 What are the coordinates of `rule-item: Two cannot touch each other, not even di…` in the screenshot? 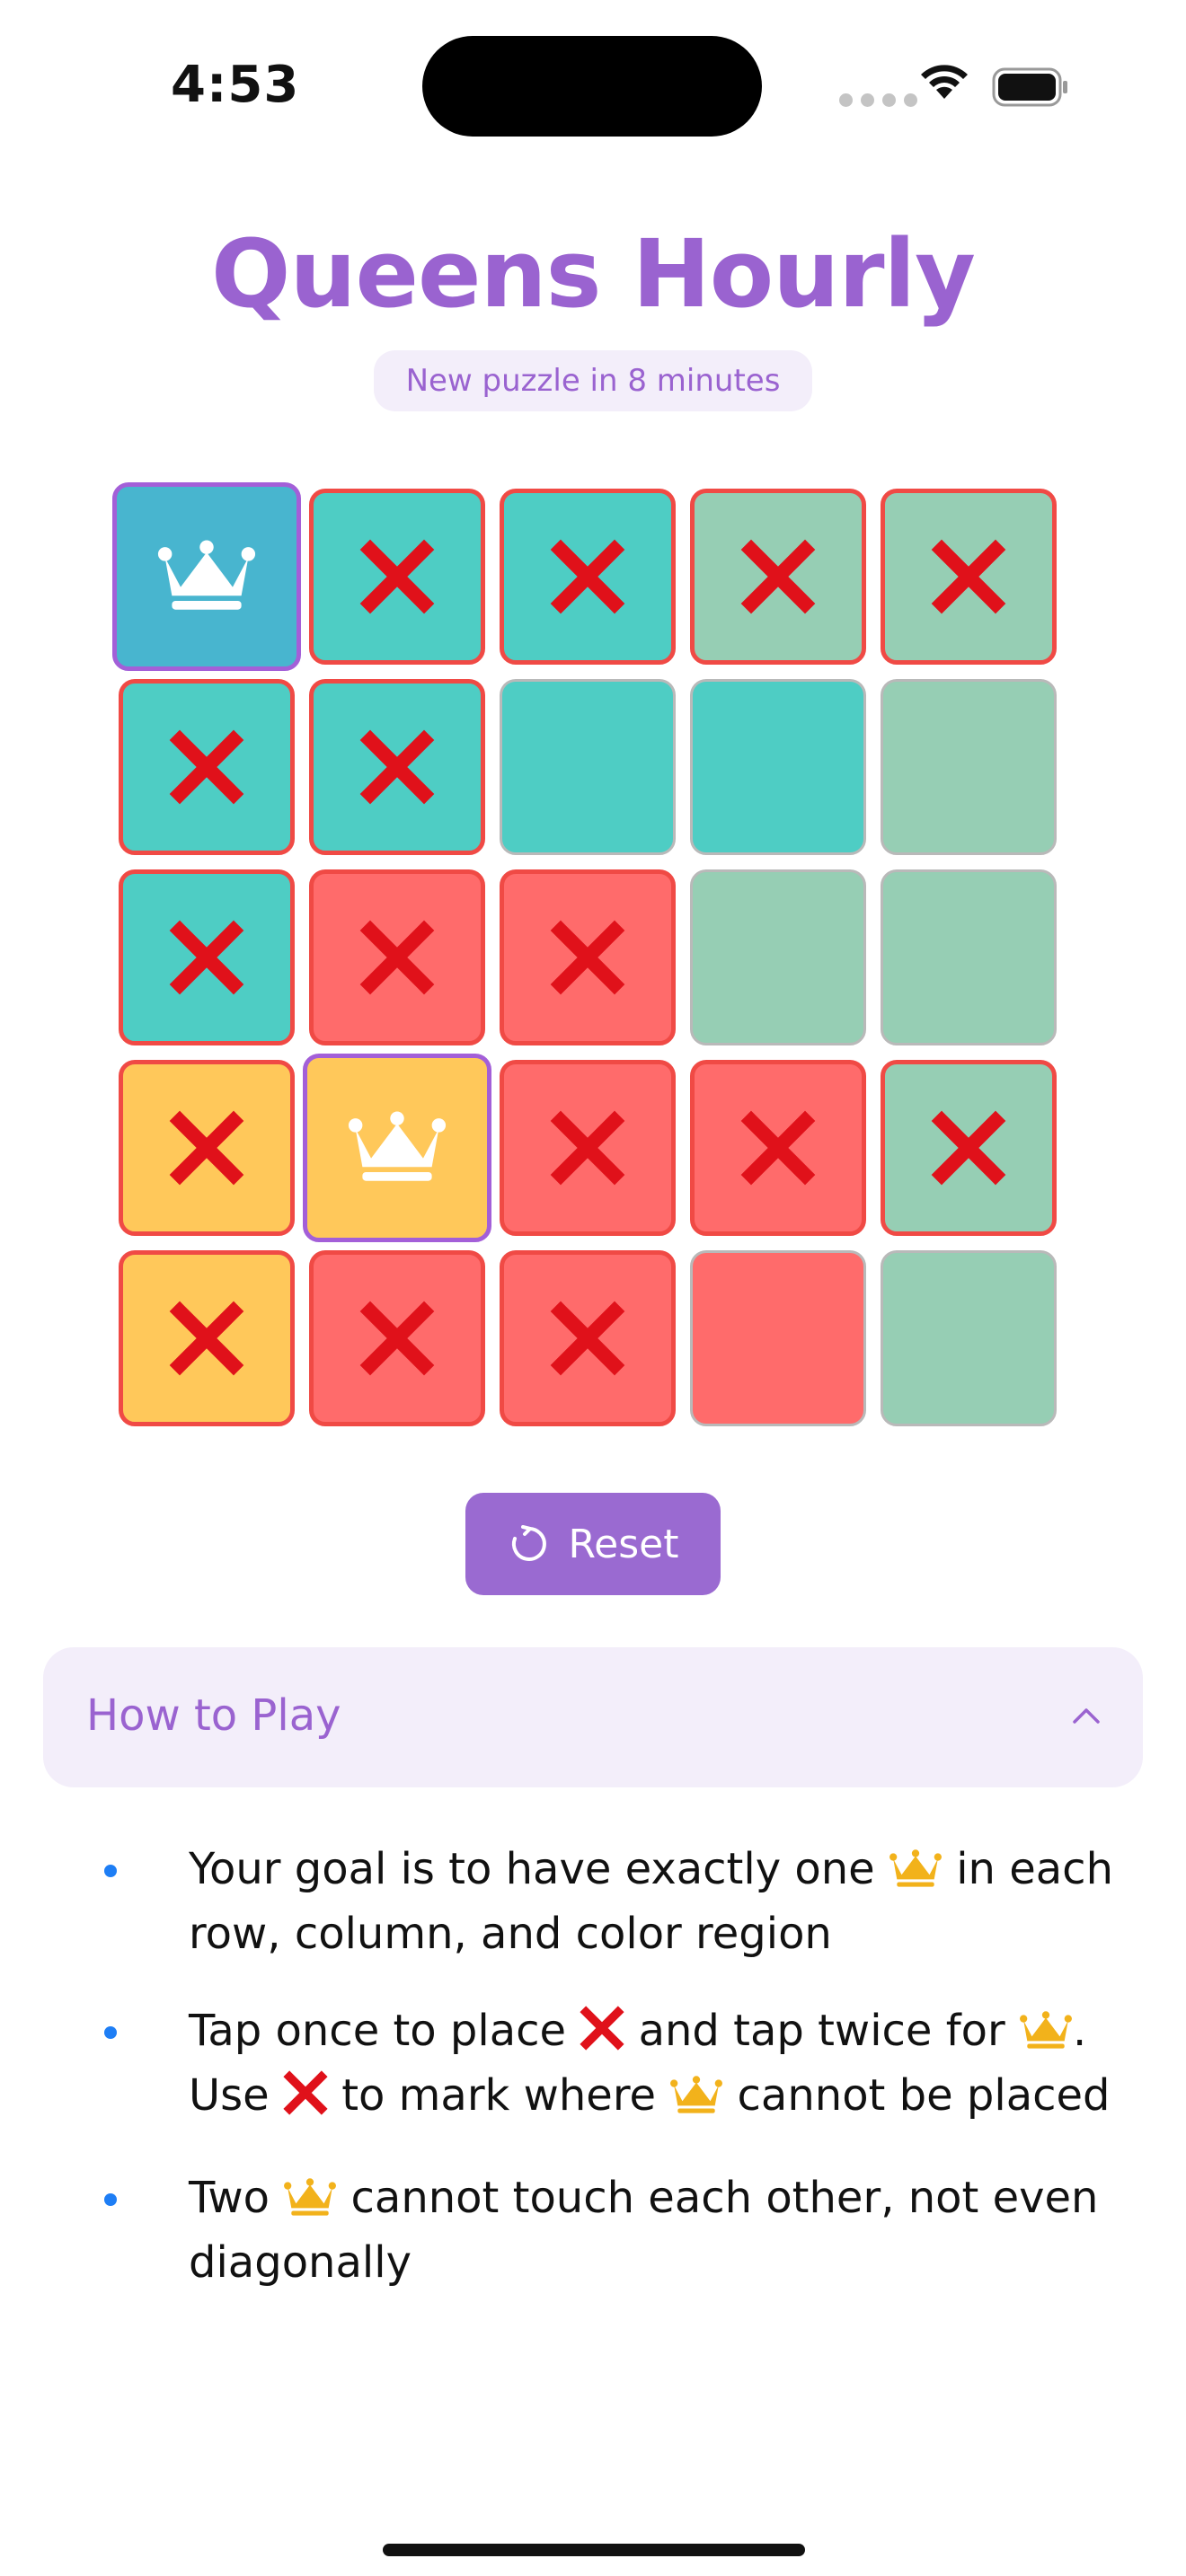 It's located at (617, 2230).